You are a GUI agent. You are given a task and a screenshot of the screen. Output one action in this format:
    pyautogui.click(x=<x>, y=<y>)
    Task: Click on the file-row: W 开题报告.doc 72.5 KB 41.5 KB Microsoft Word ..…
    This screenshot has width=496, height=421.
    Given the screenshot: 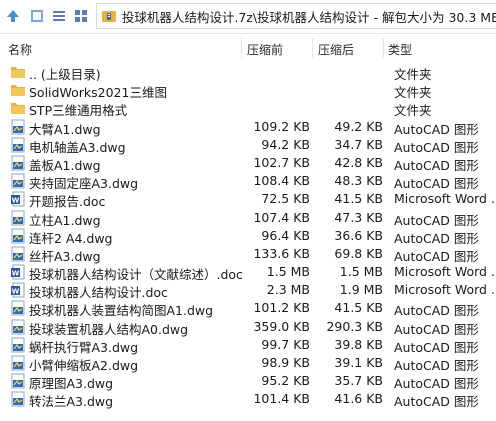 What is the action you would take?
    pyautogui.click(x=248, y=199)
    